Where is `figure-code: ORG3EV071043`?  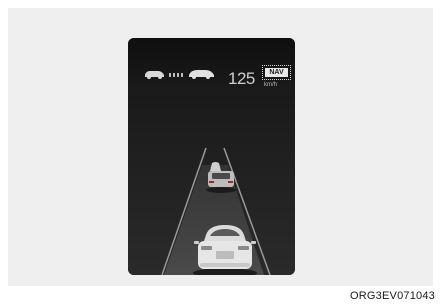
figure-code: ORG3EV071043 is located at coordinates (392, 296).